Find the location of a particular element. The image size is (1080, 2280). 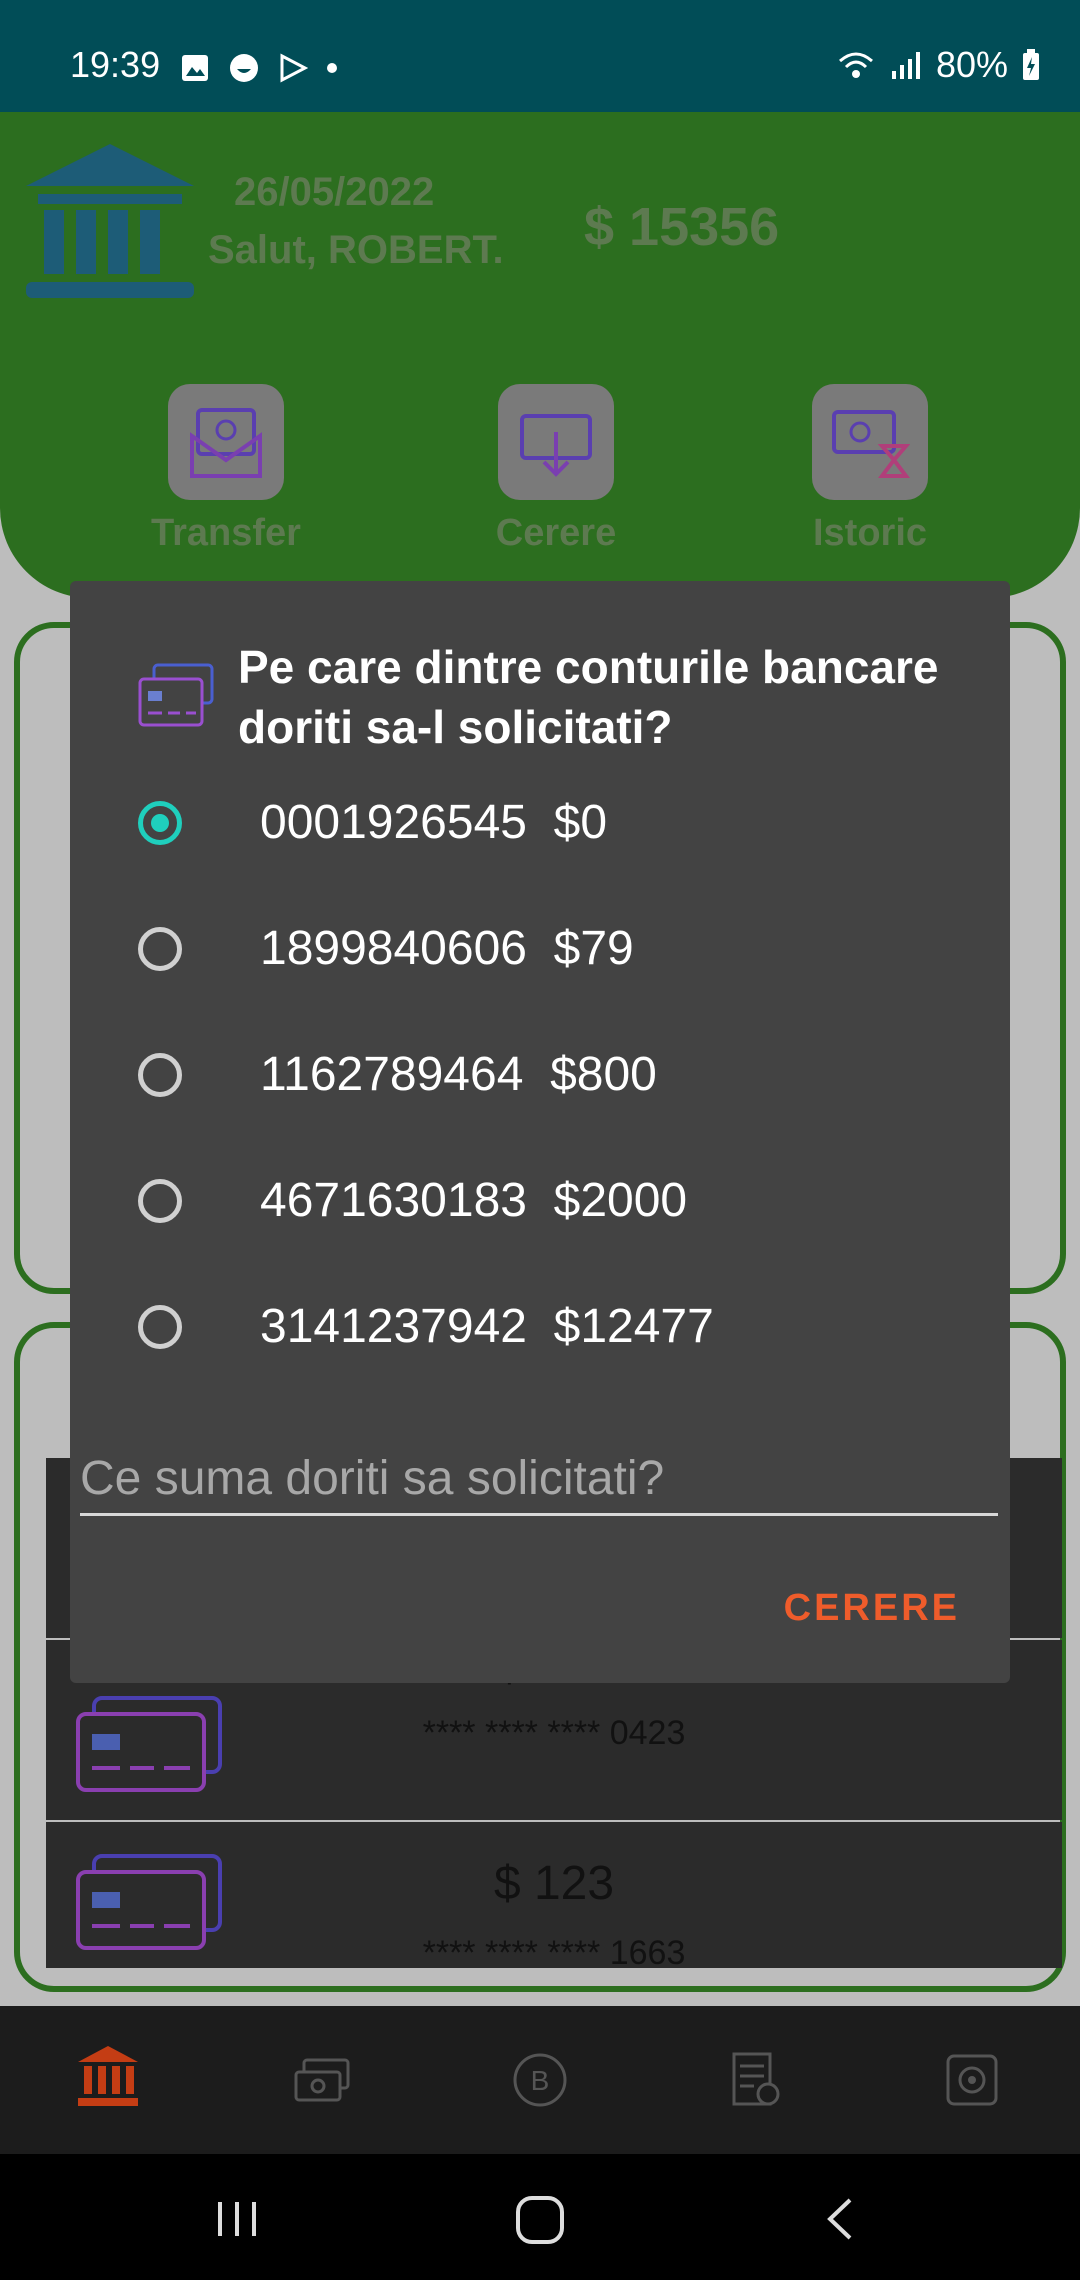

system-navigation-bar is located at coordinates (540, 2217).